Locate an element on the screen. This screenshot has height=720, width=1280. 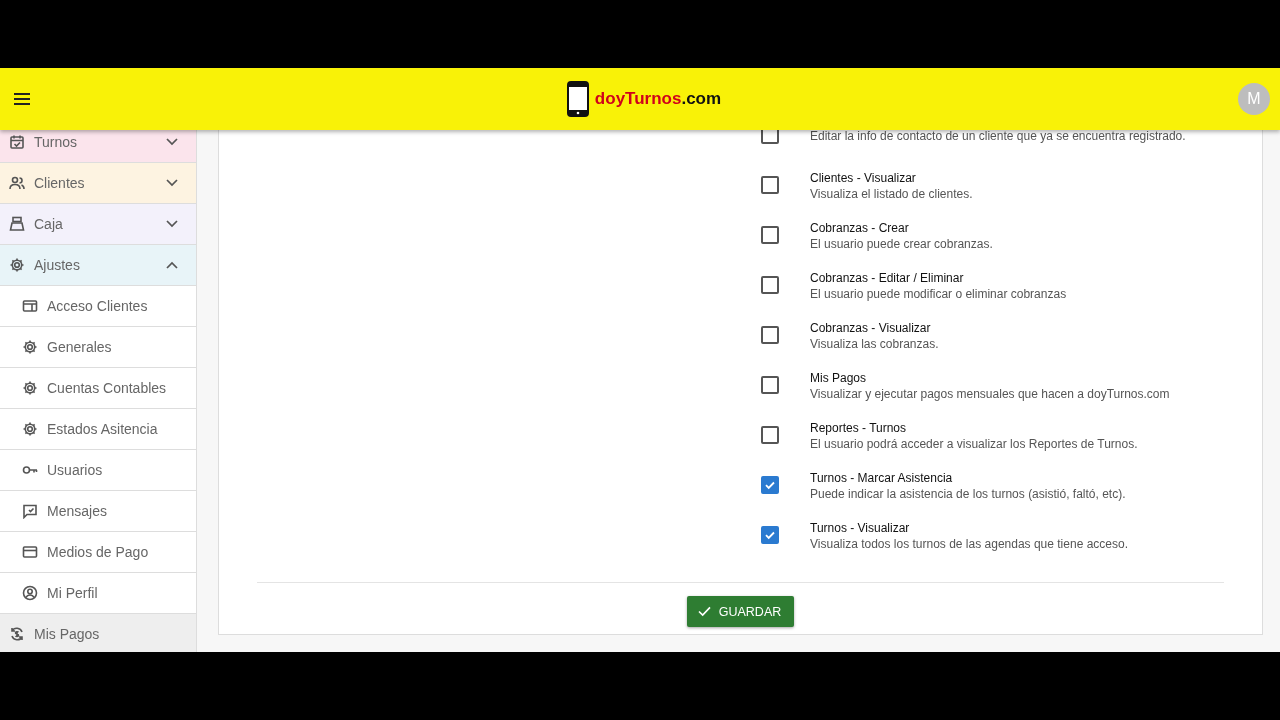
permission-description: Visualizar y ejecutar pagos mensuales que hacen a doyTurnos.com is located at coordinates (990, 394).